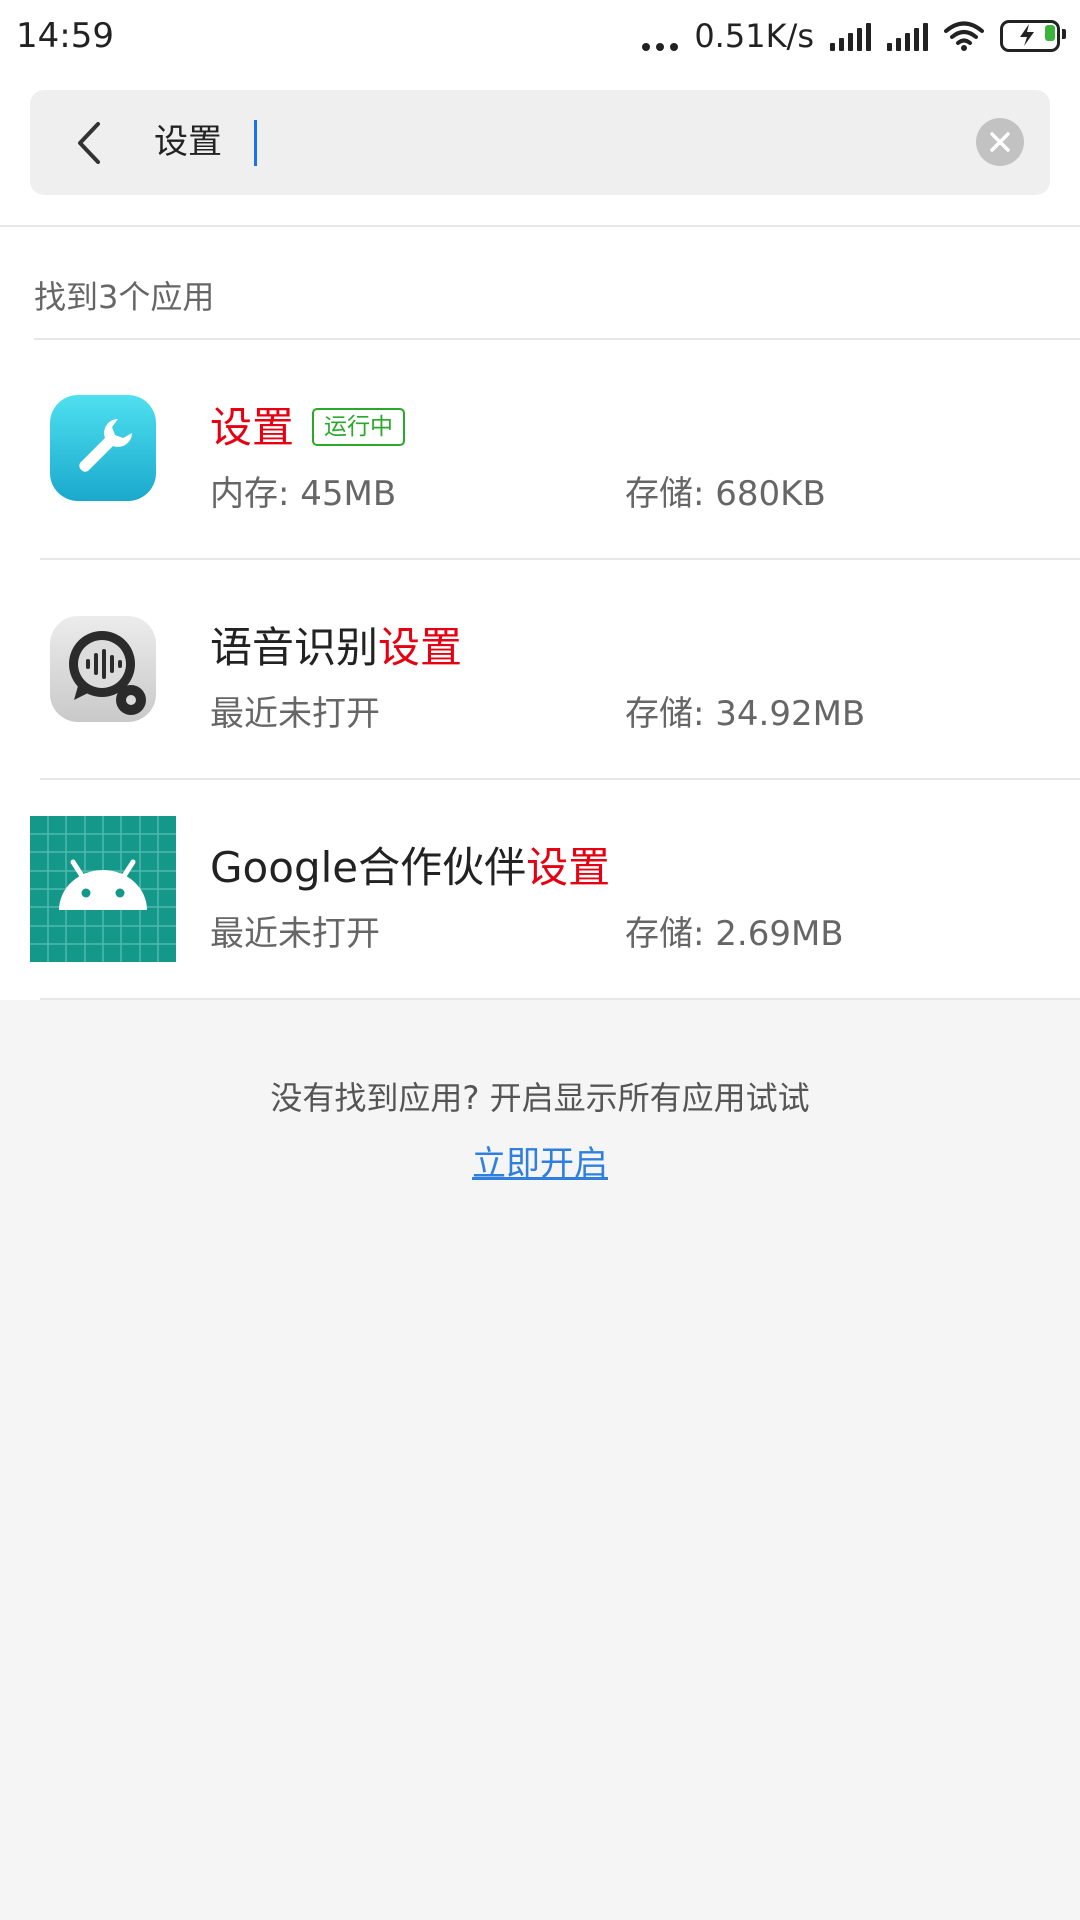 The width and height of the screenshot is (1080, 1920). I want to click on clear-icon, so click(1000, 142).